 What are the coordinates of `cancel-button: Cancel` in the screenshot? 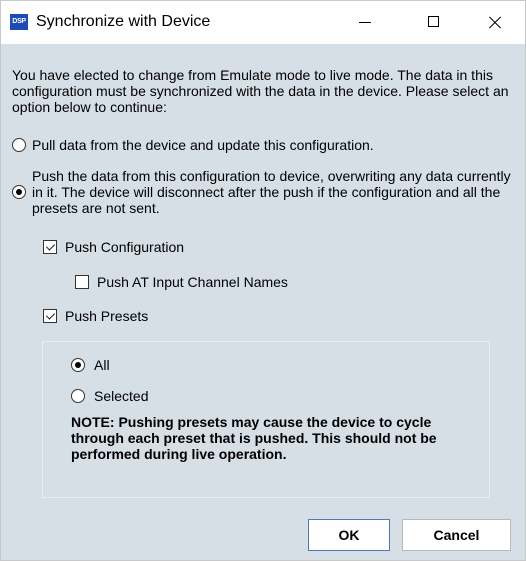 It's located at (456, 535).